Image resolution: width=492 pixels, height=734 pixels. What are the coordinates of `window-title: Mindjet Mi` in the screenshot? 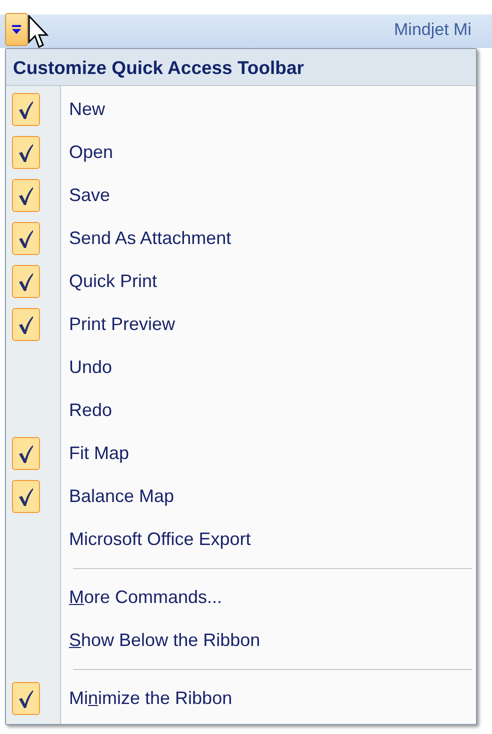 It's located at (433, 30).